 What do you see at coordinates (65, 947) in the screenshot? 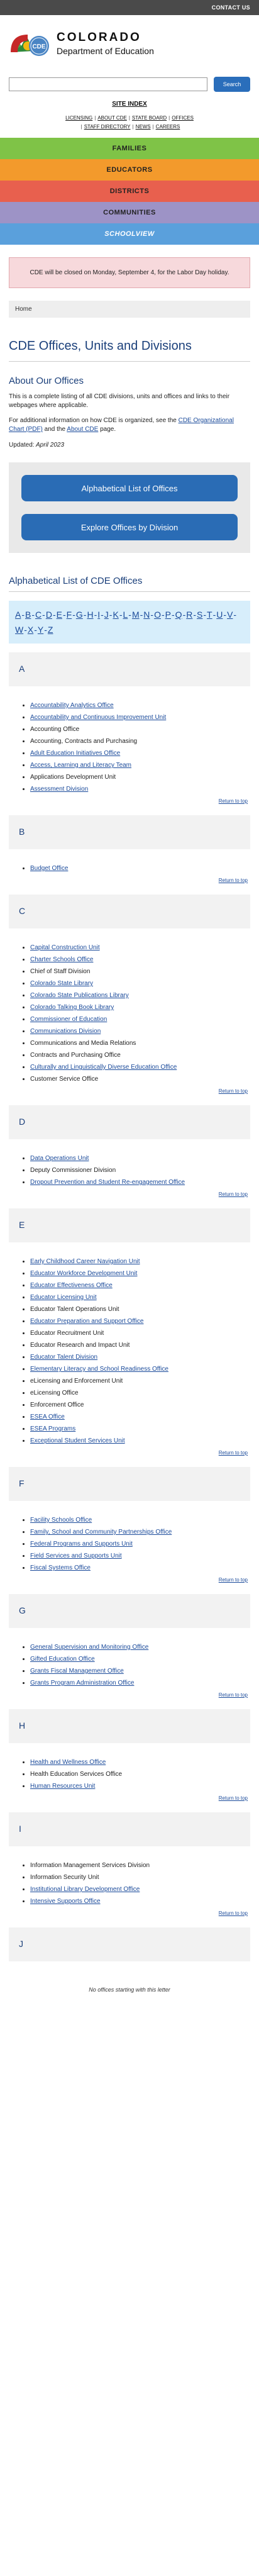
I see `office-link: Capital Construction Unit` at bounding box center [65, 947].